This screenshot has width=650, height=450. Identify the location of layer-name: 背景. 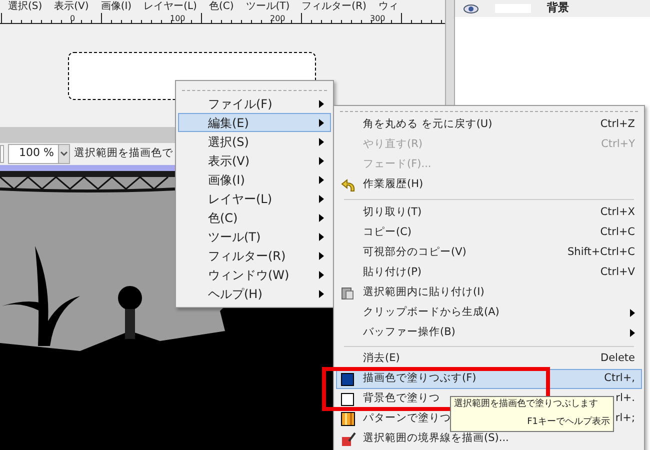
(558, 8).